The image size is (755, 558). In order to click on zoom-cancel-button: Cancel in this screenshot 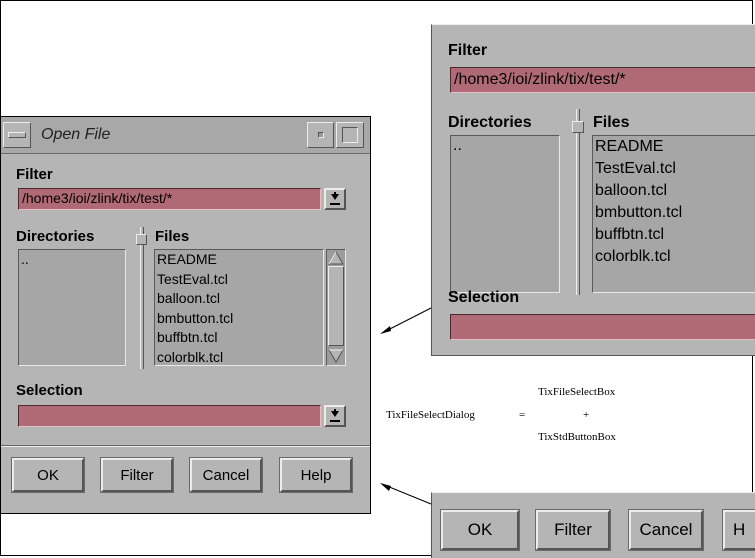, I will do `click(666, 530)`.